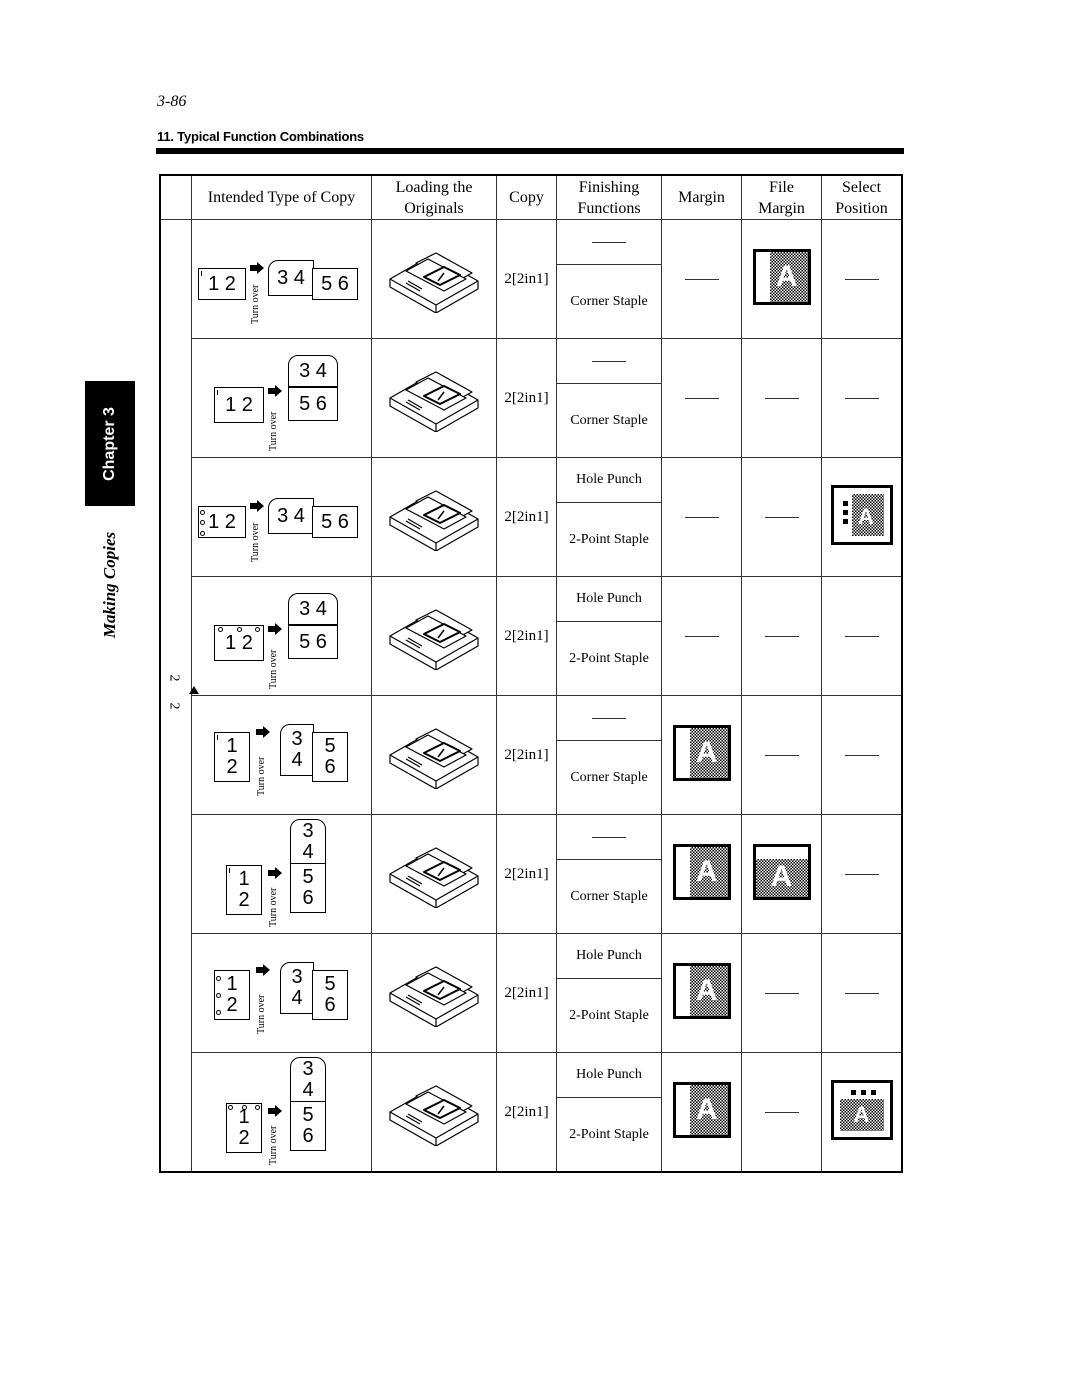 The height and width of the screenshot is (1397, 1080). Describe the element at coordinates (609, 187) in the screenshot. I see `header-finishing-line1: Finishing` at that location.